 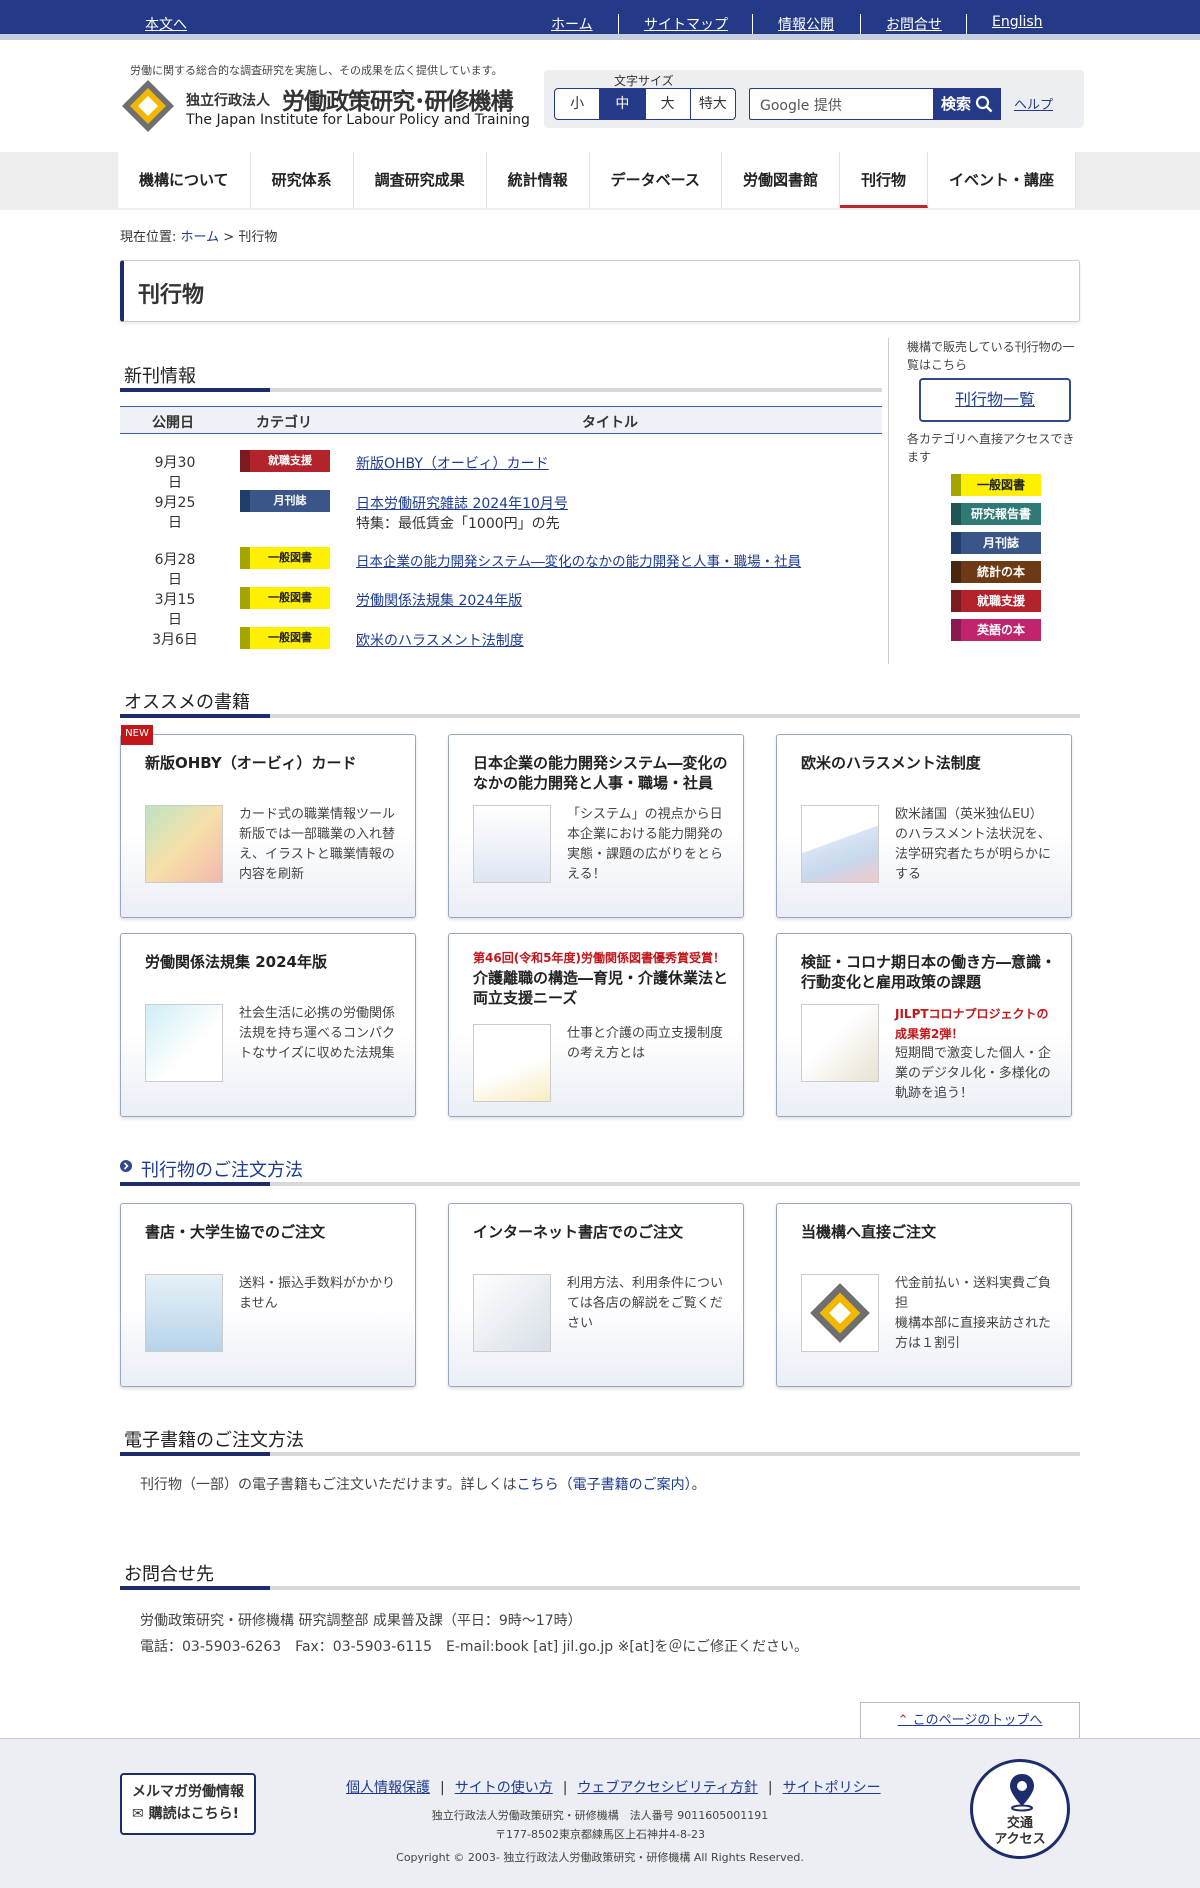 What do you see at coordinates (222, 1169) in the screenshot?
I see `order-heading: 刊行物のご注文方法` at bounding box center [222, 1169].